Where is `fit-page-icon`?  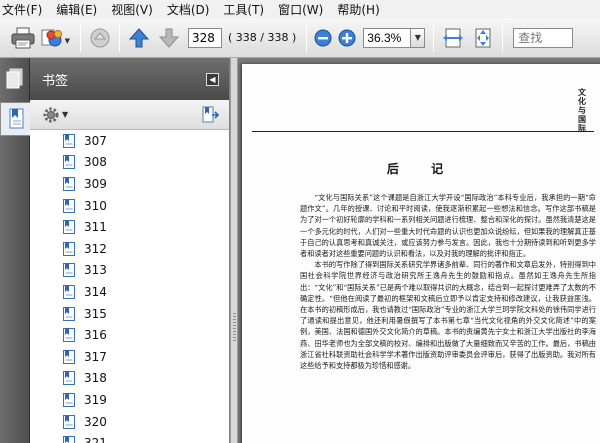
fit-page-icon is located at coordinates (483, 37).